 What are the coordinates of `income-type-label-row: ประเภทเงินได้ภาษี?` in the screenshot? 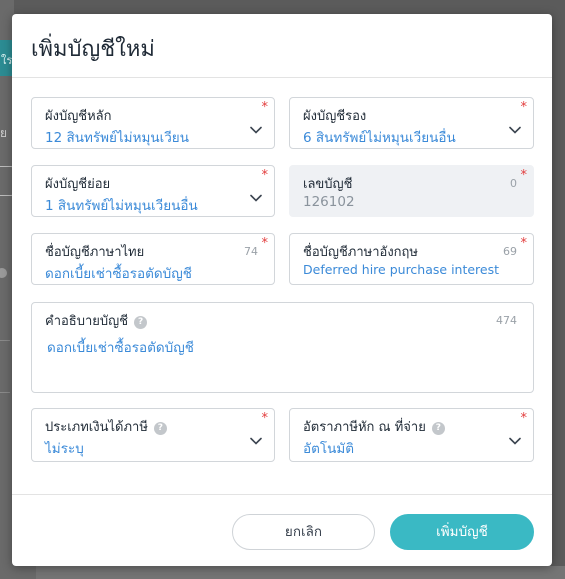 It's located at (106, 426).